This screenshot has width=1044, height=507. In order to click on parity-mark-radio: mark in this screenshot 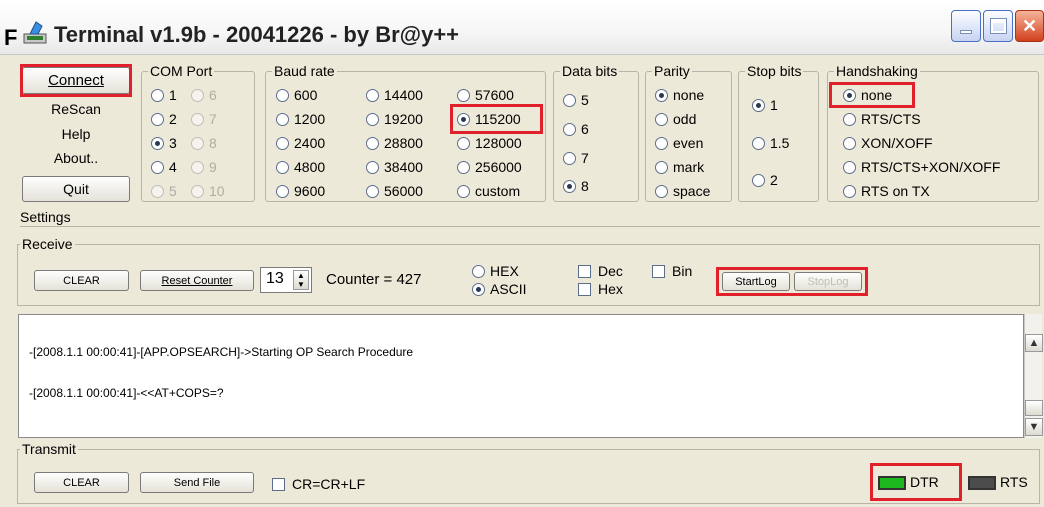, I will do `click(679, 167)`.